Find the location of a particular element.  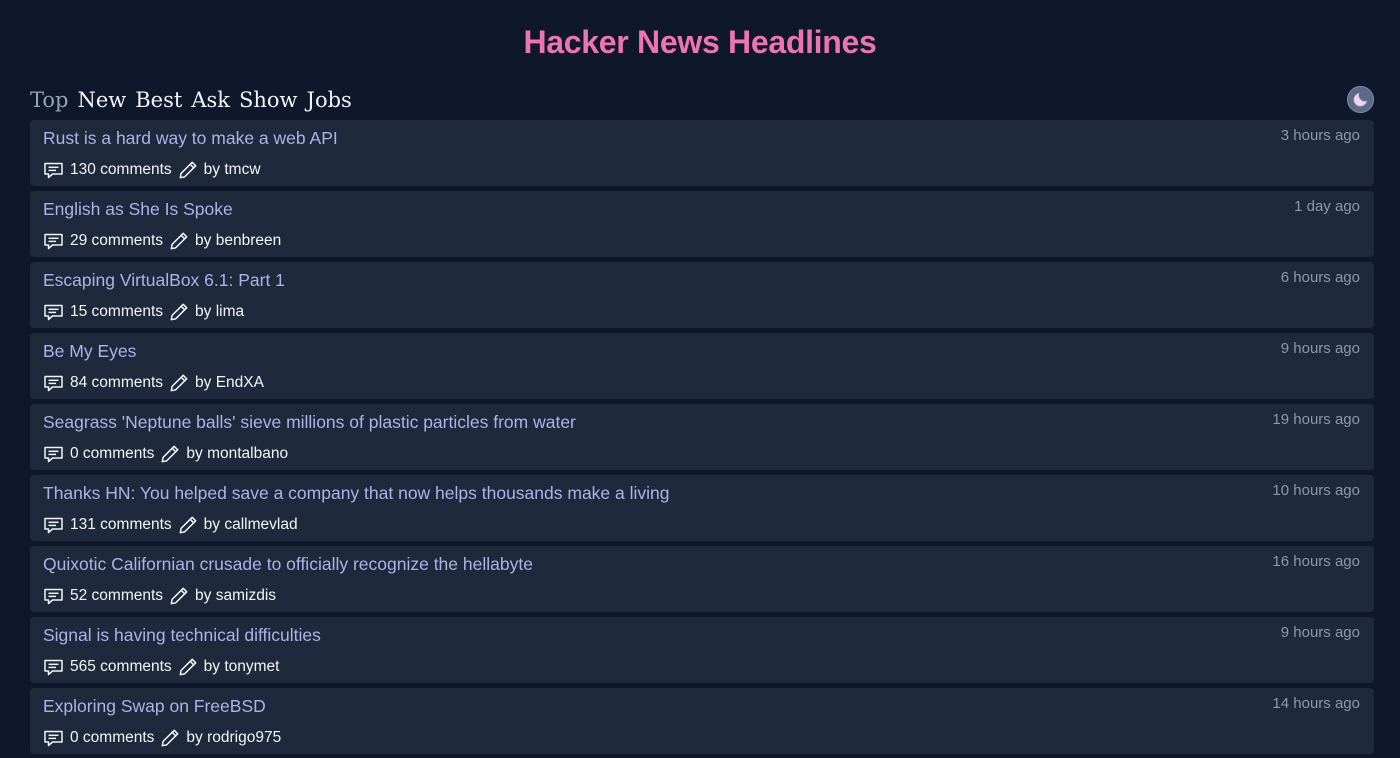

feed-tabs: Top New Best Ask Show Jobs is located at coordinates (191, 100).